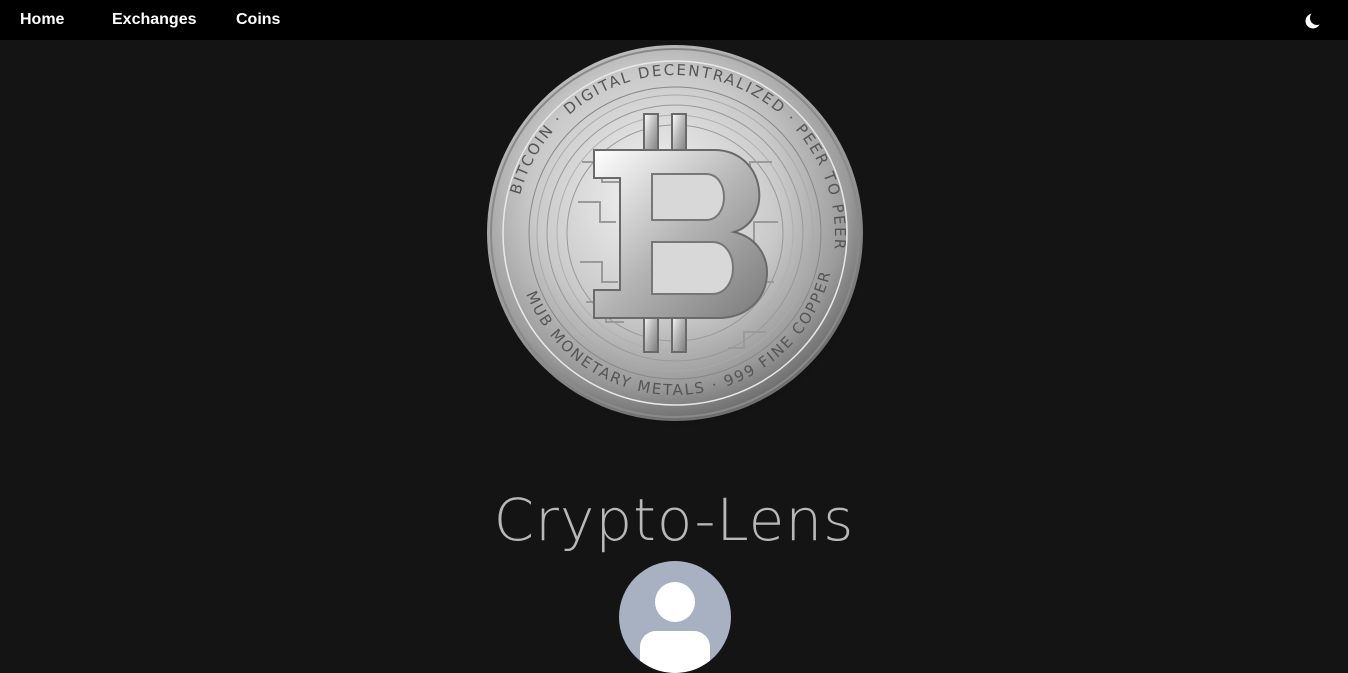  I want to click on nav-link-exchanges: Exchanges, so click(154, 20).